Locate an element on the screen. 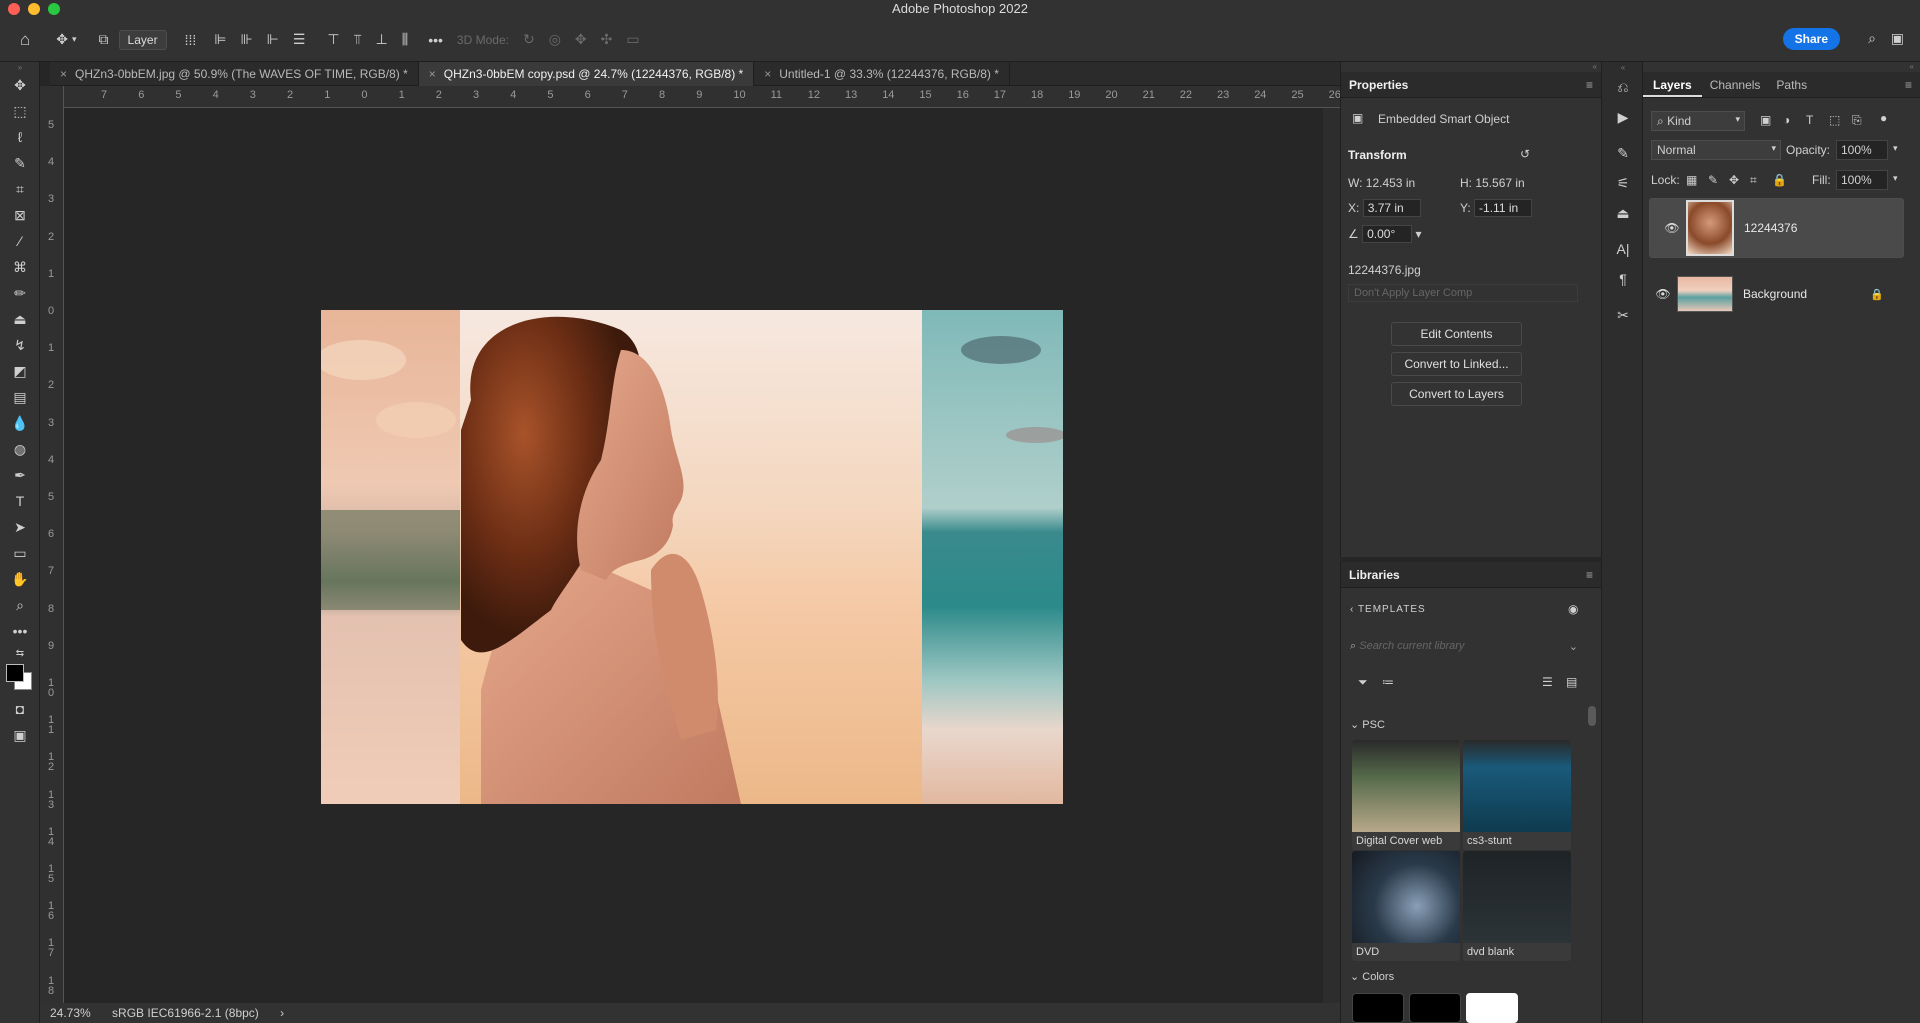 This screenshot has width=1920, height=1023. tab-layers: Layers is located at coordinates (1672, 84).